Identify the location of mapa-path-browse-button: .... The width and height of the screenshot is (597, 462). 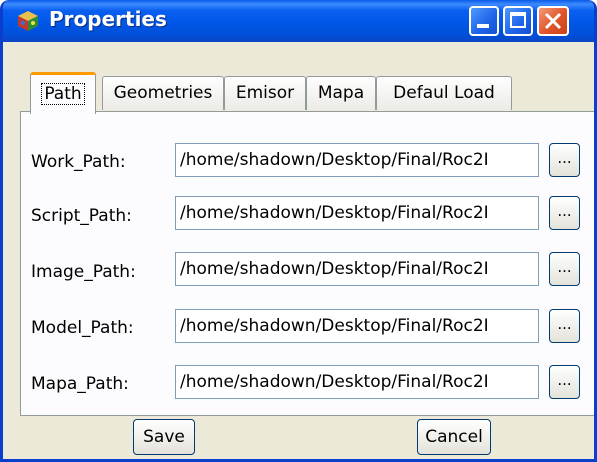
(564, 382).